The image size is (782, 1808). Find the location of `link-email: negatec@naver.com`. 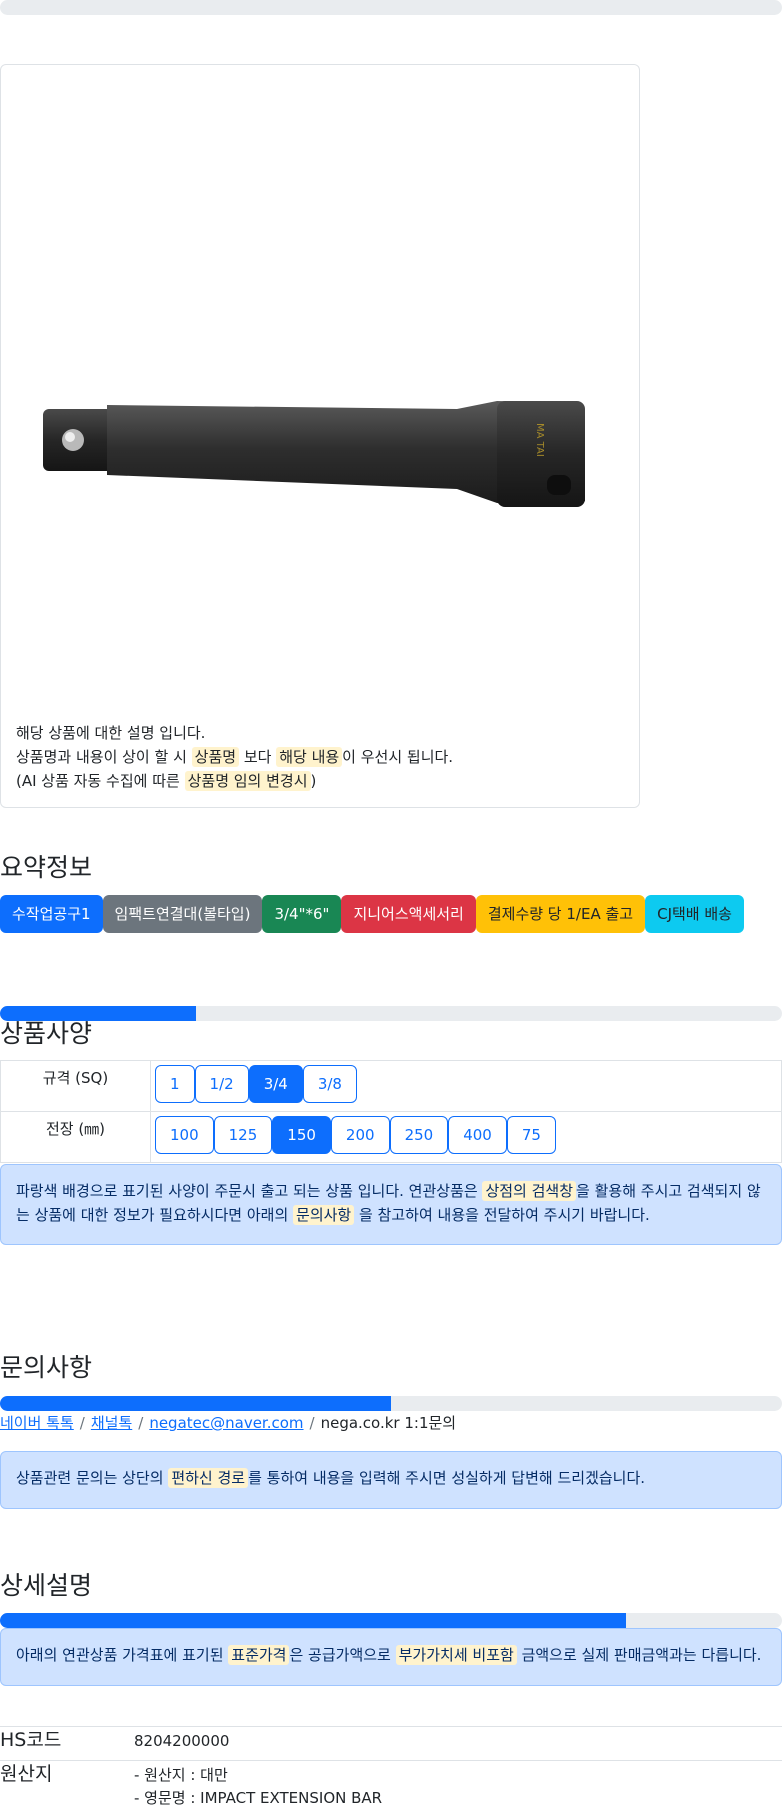

link-email: negatec@naver.com is located at coordinates (226, 1423).